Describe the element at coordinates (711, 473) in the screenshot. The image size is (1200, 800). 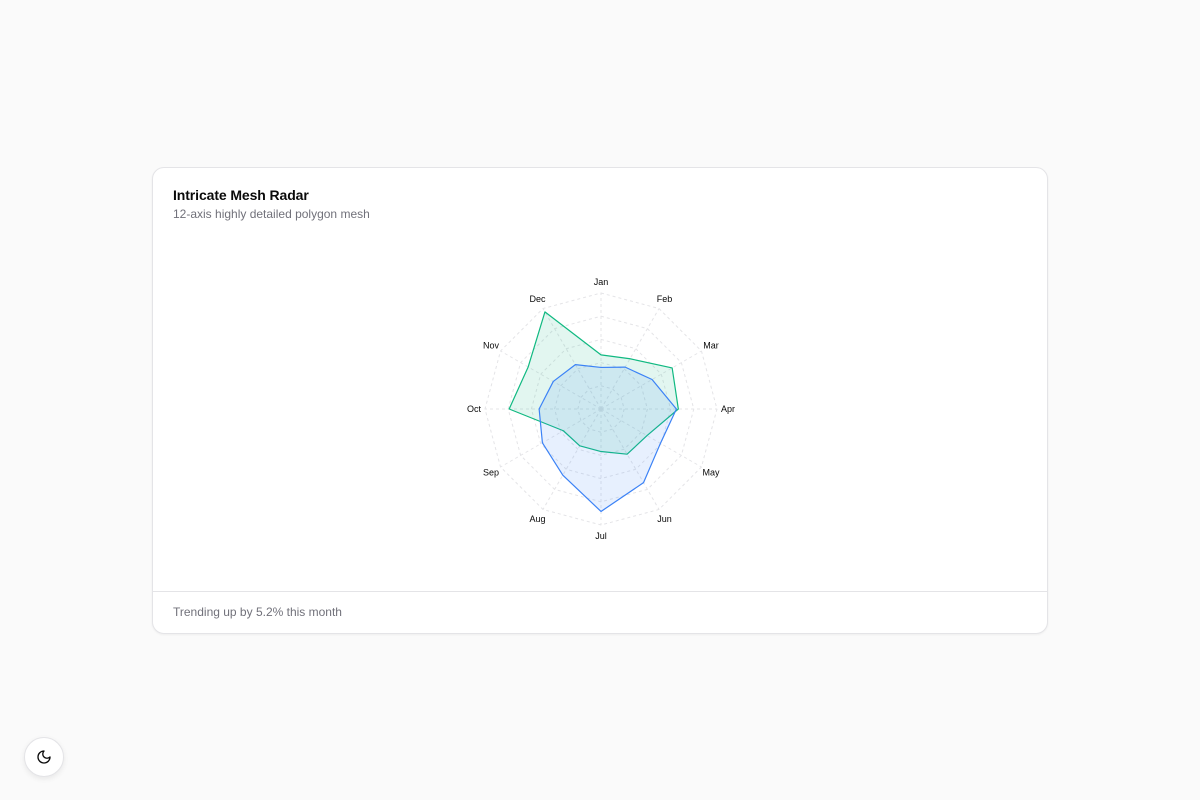
I see `axis-label-may: May` at that location.